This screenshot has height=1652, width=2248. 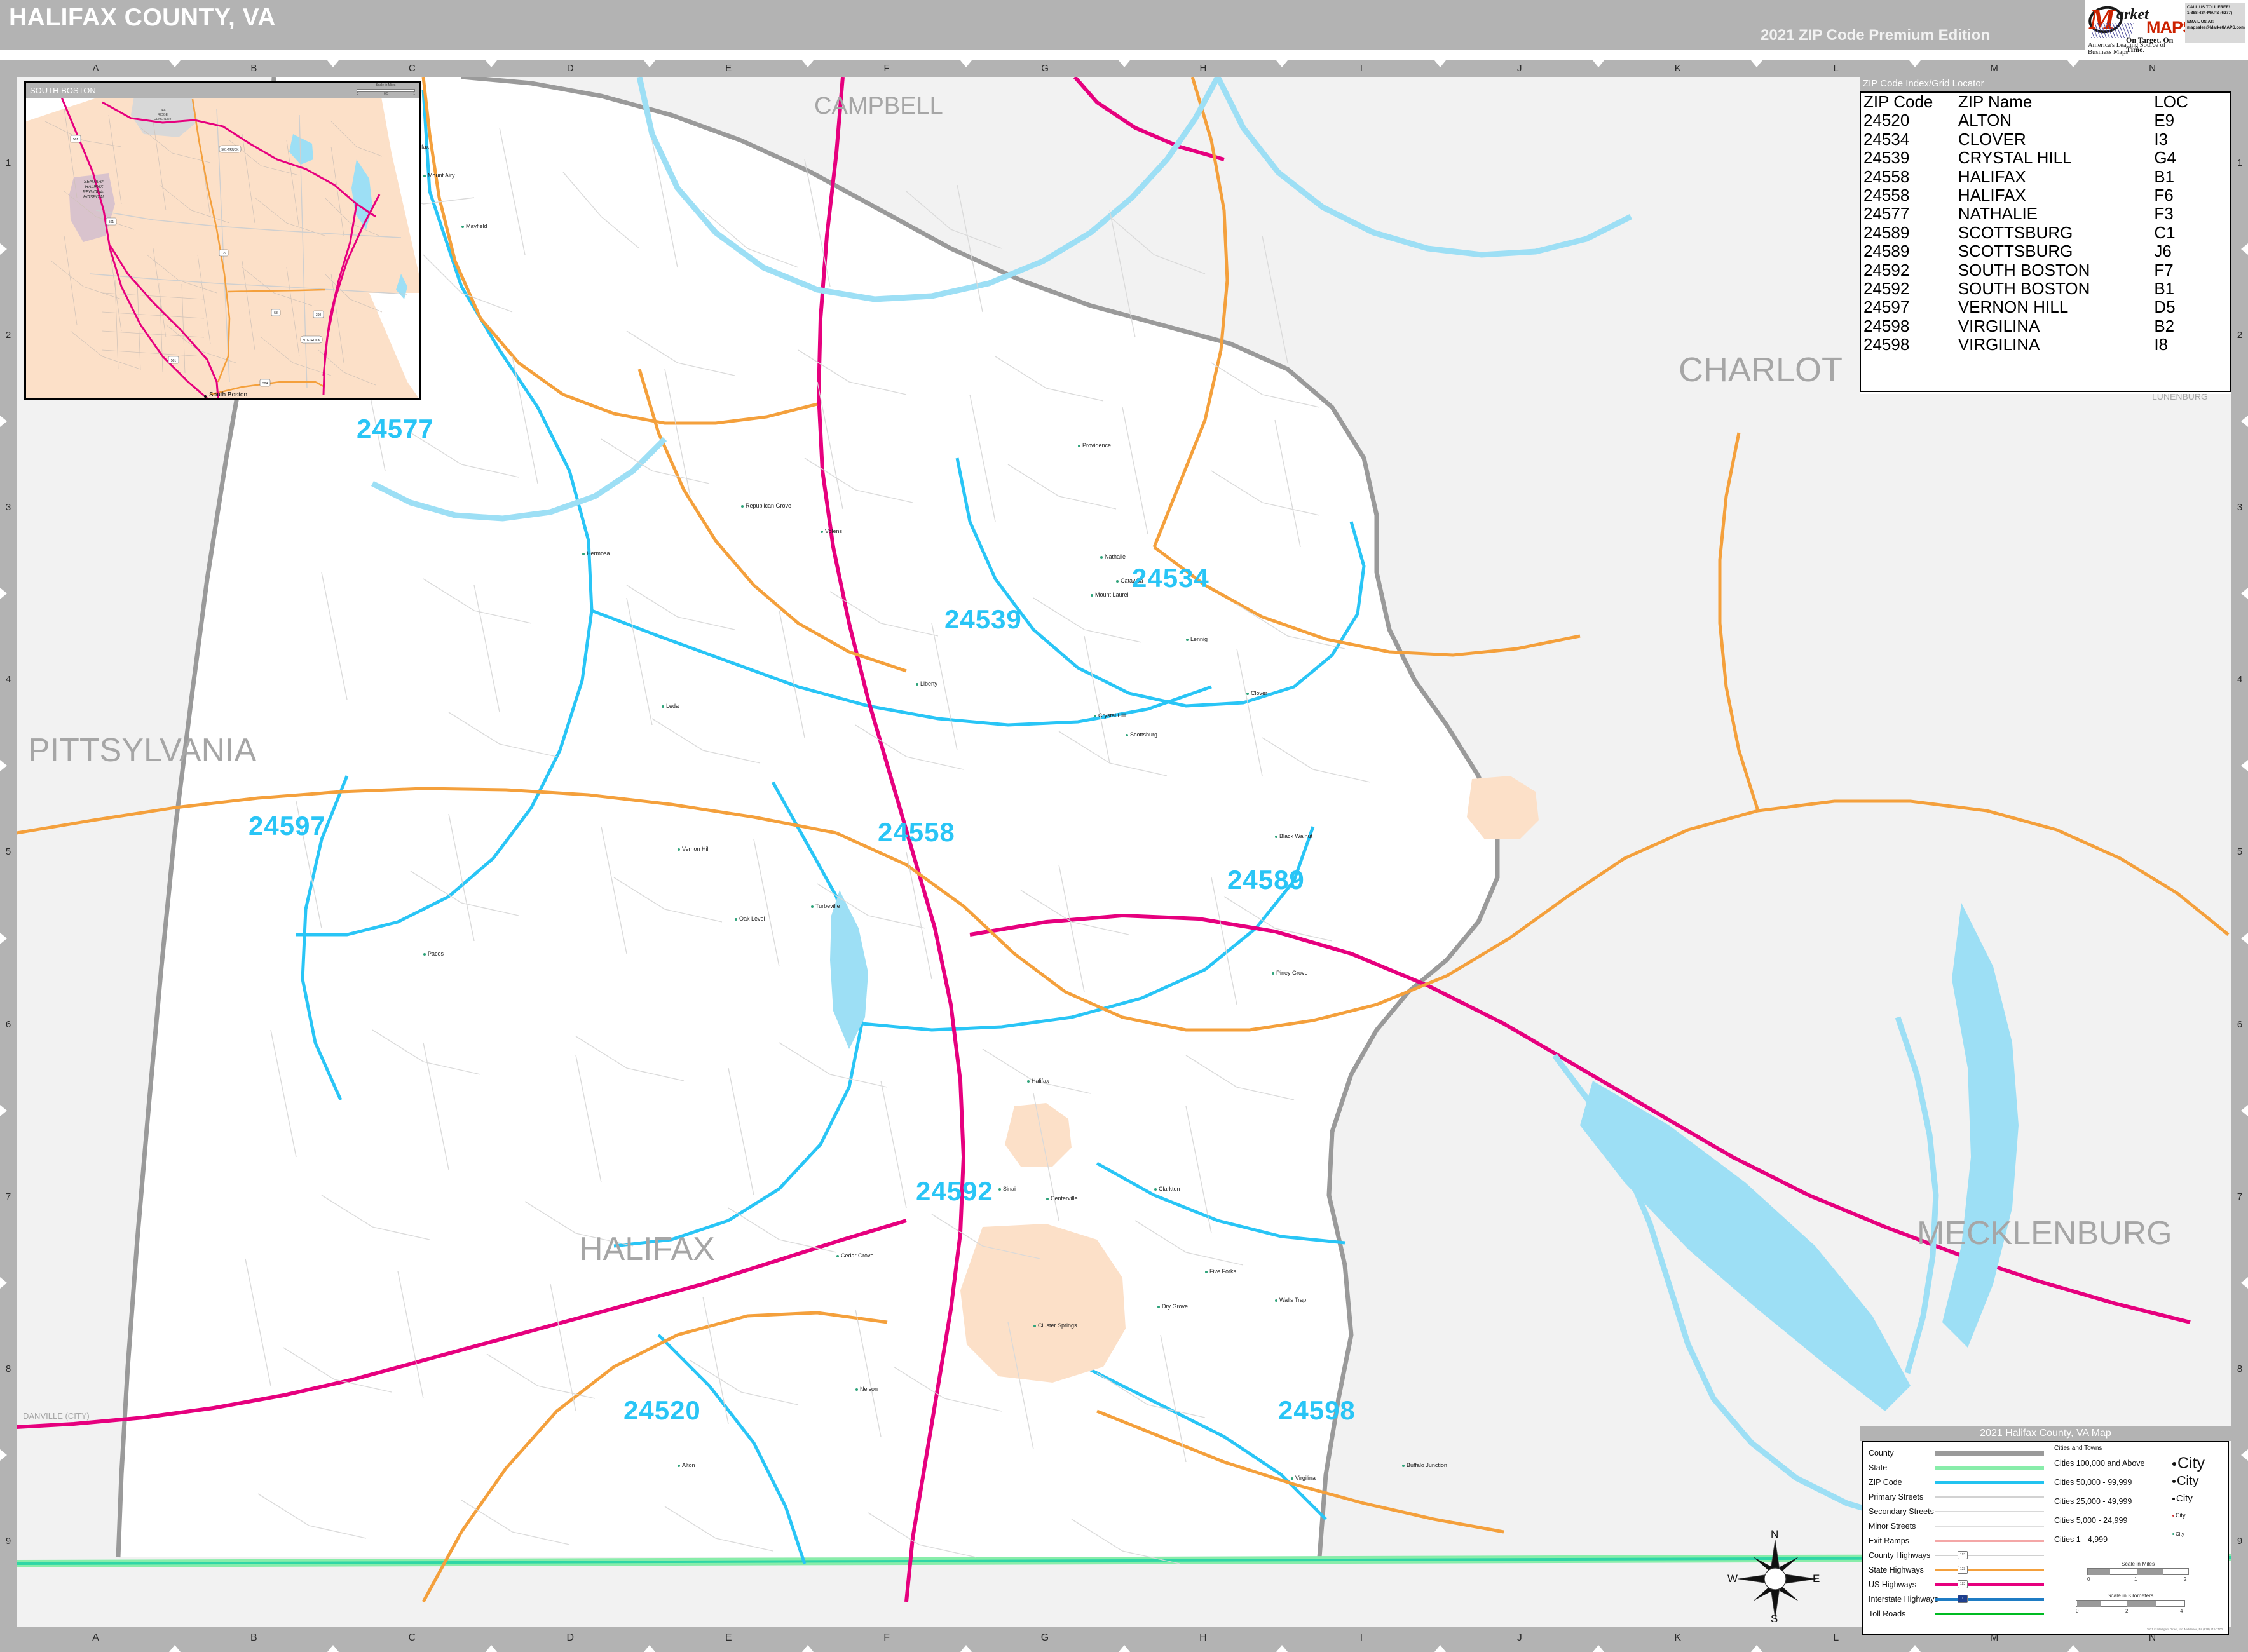 What do you see at coordinates (1361, 1637) in the screenshot?
I see `grid-col-label-bottom-I: I` at bounding box center [1361, 1637].